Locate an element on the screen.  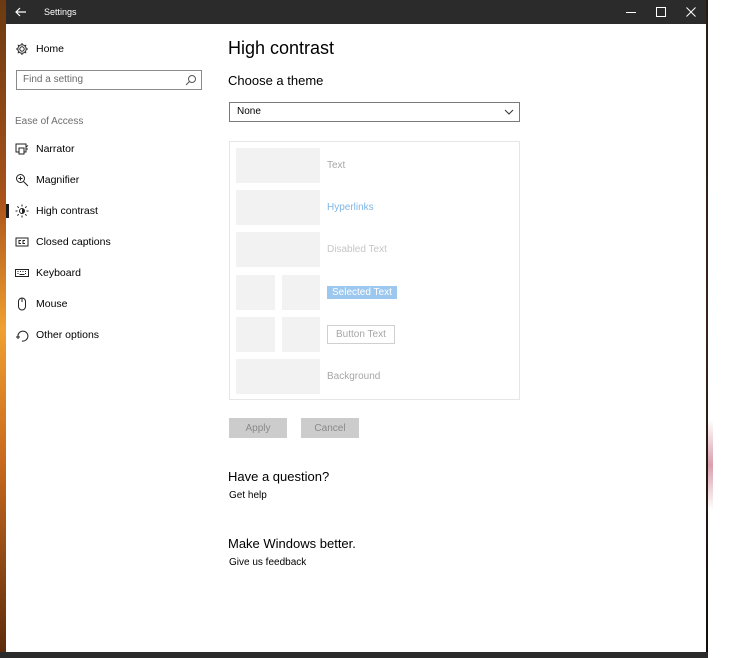
sidebar-item-label: High contrast is located at coordinates (67, 211).